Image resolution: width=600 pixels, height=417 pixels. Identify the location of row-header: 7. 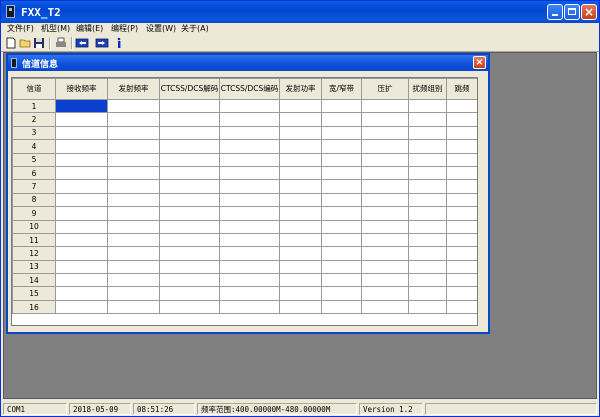
(34, 186).